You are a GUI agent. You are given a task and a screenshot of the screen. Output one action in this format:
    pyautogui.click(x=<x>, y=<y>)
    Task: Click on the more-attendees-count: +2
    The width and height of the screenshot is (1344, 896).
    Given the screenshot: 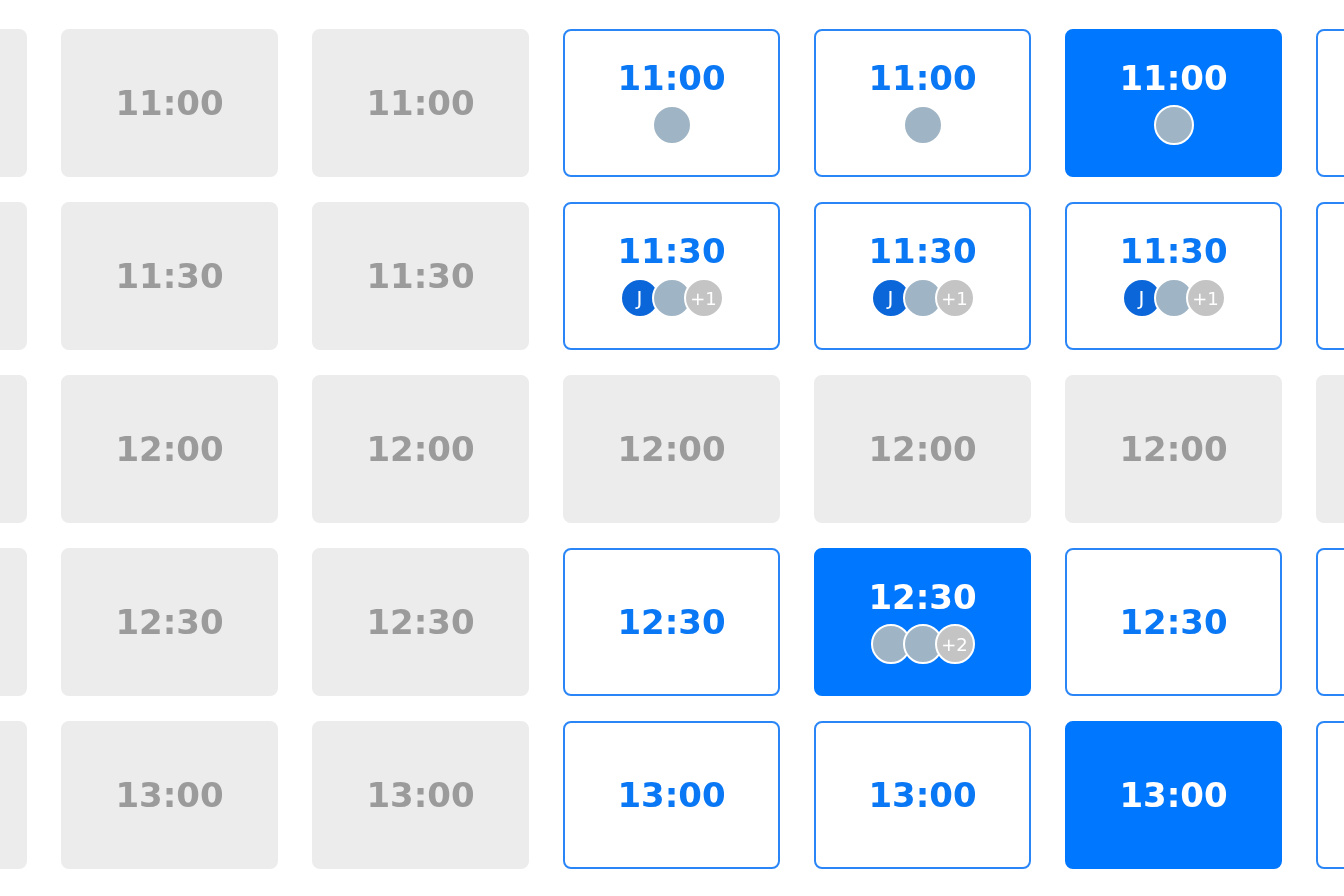 What is the action you would take?
    pyautogui.click(x=954, y=644)
    